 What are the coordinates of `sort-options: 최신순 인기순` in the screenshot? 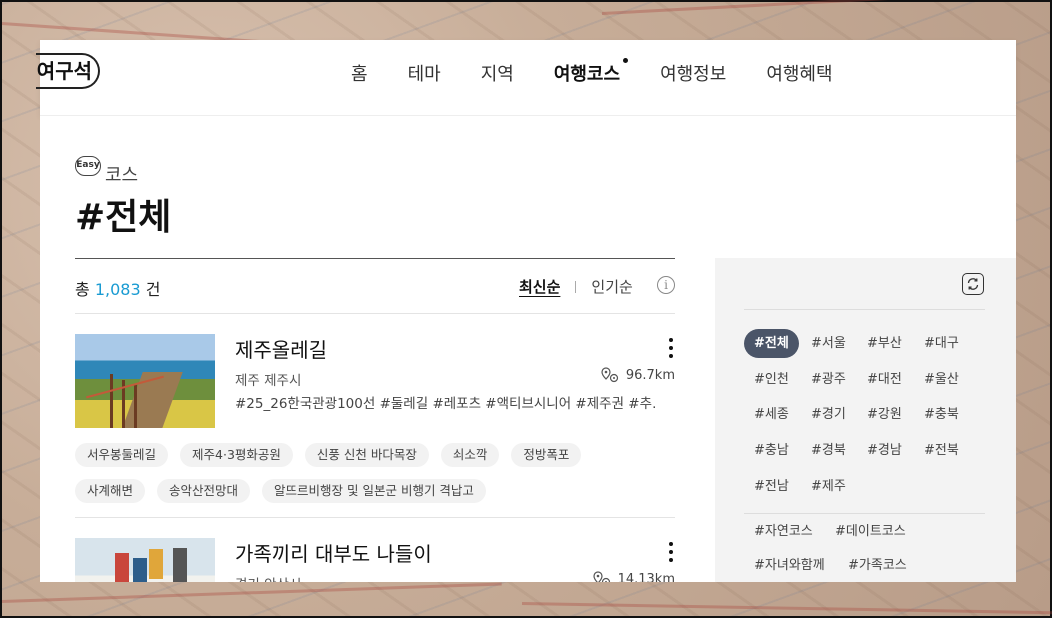 It's located at (576, 286).